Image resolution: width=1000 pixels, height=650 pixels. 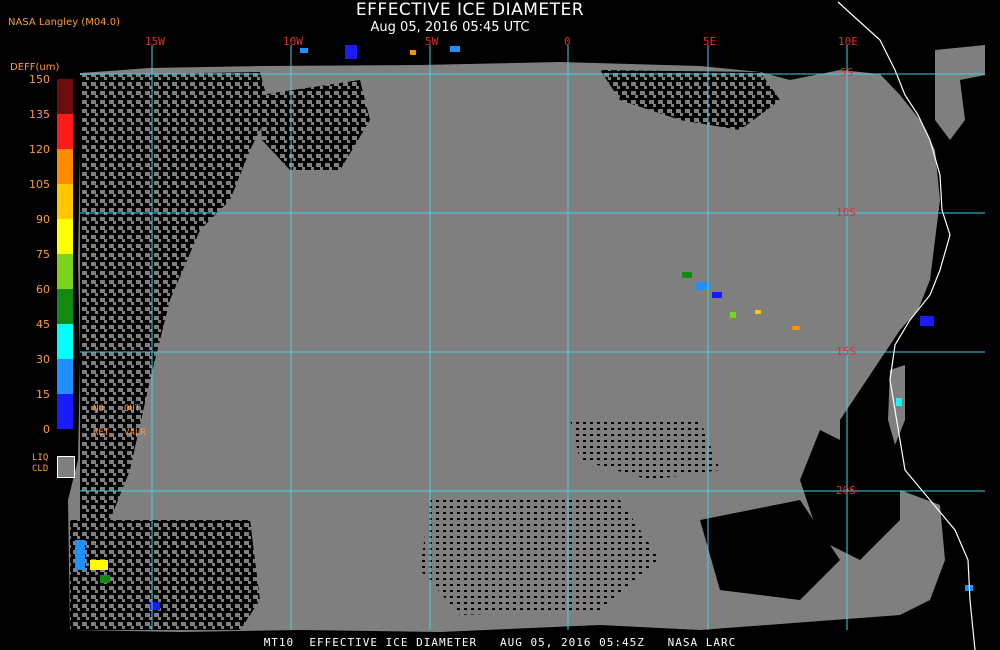 What do you see at coordinates (43, 219) in the screenshot?
I see `legend-tick: 90` at bounding box center [43, 219].